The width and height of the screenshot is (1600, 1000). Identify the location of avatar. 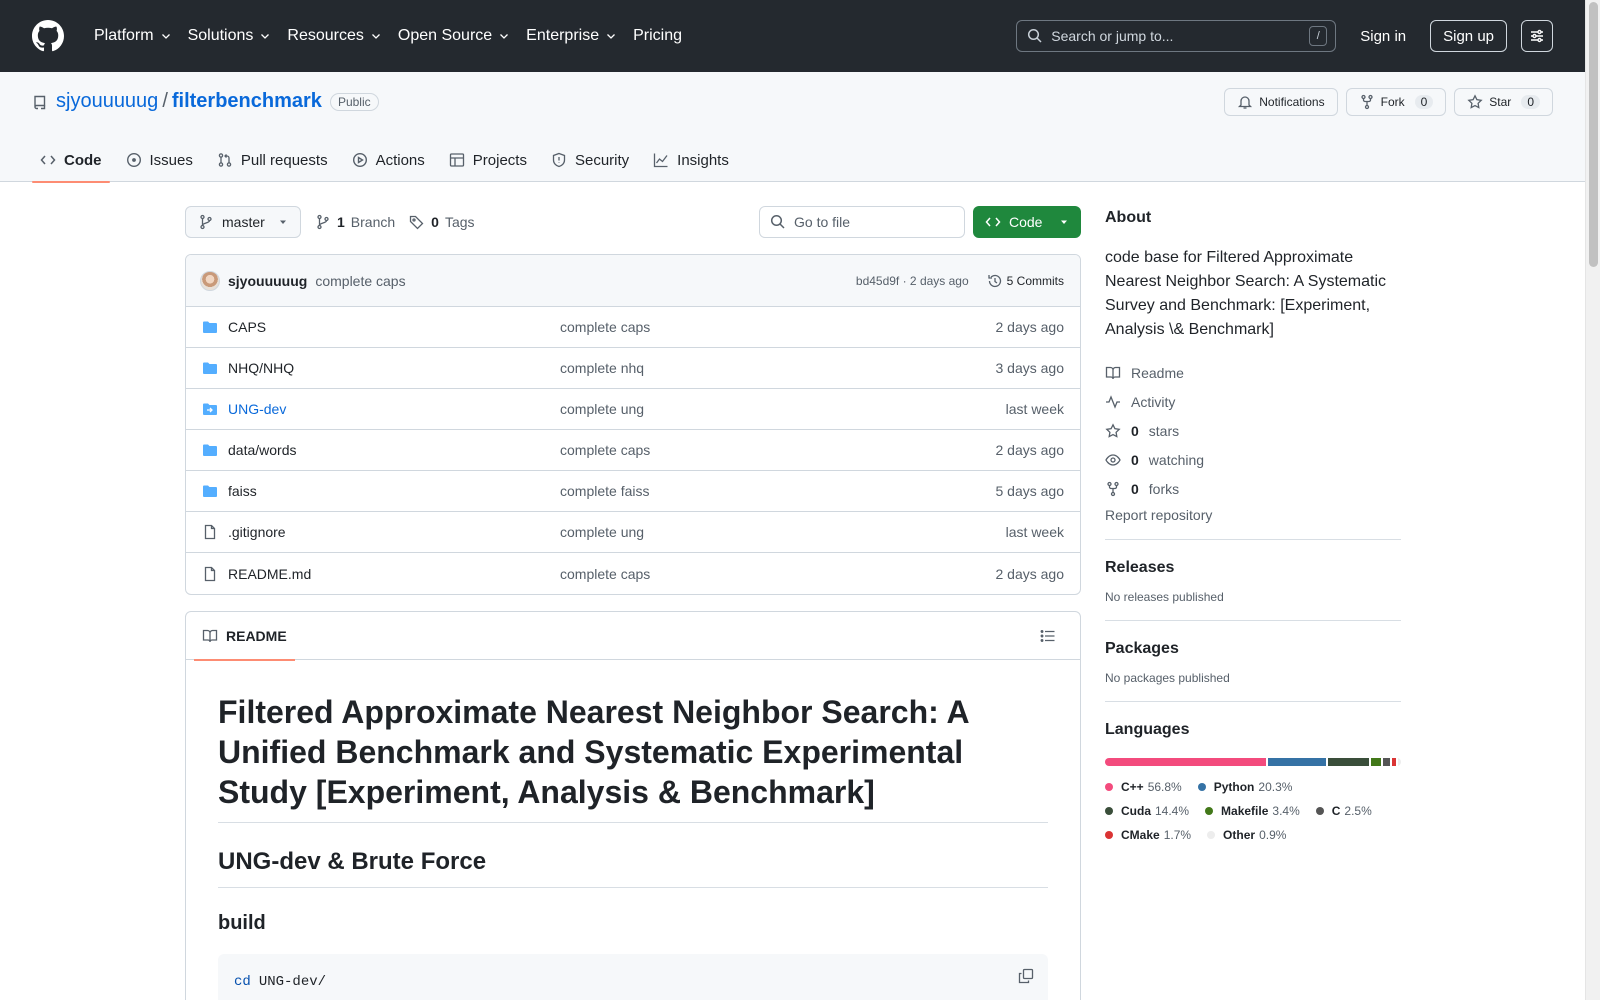
(210, 280).